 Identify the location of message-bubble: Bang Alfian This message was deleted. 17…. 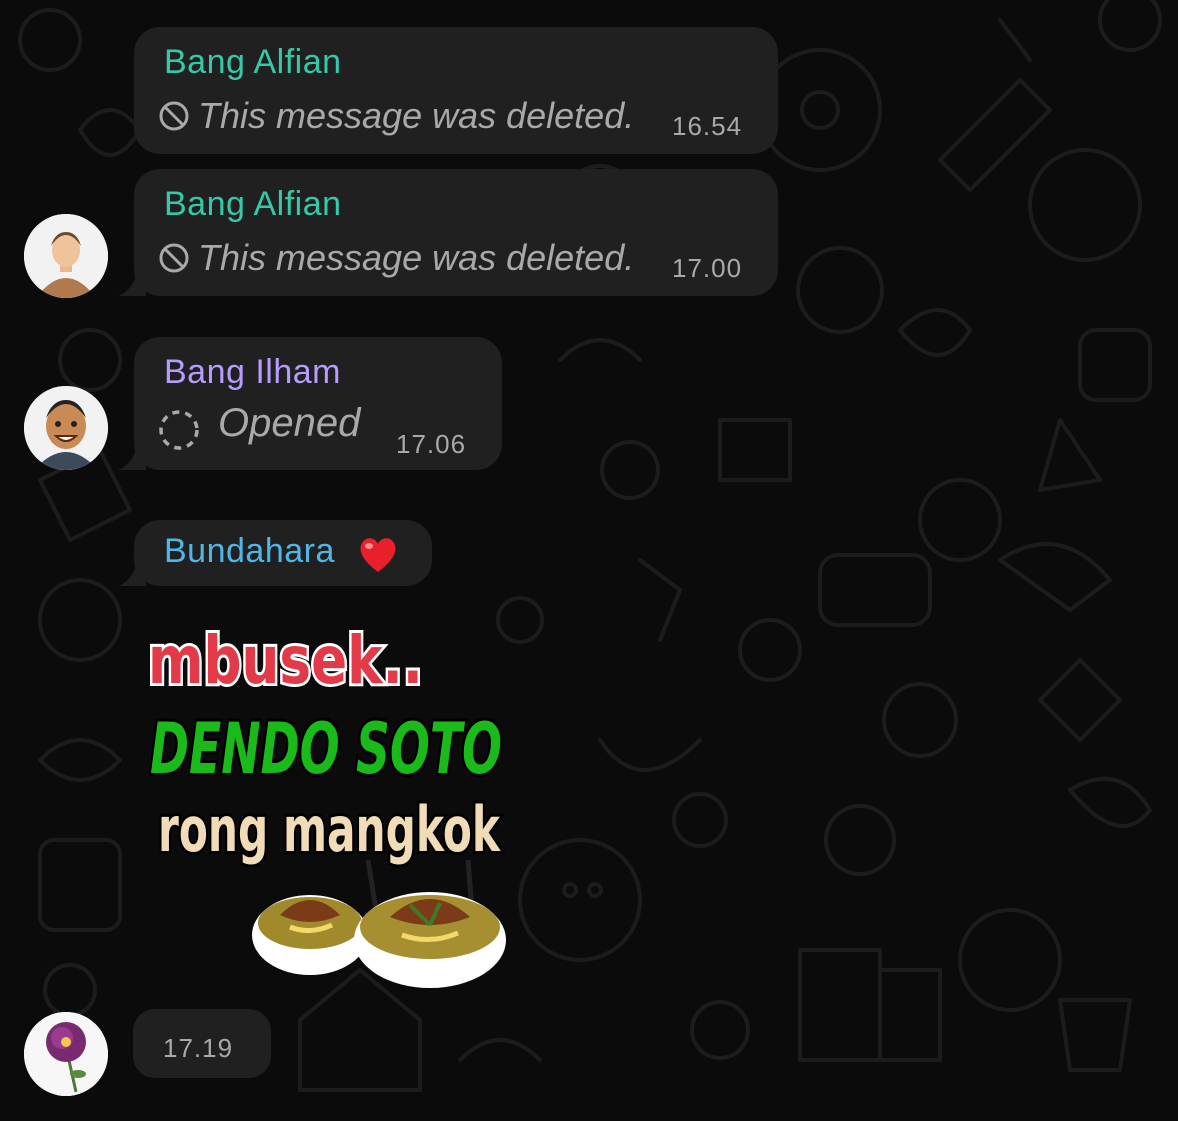
(456, 232).